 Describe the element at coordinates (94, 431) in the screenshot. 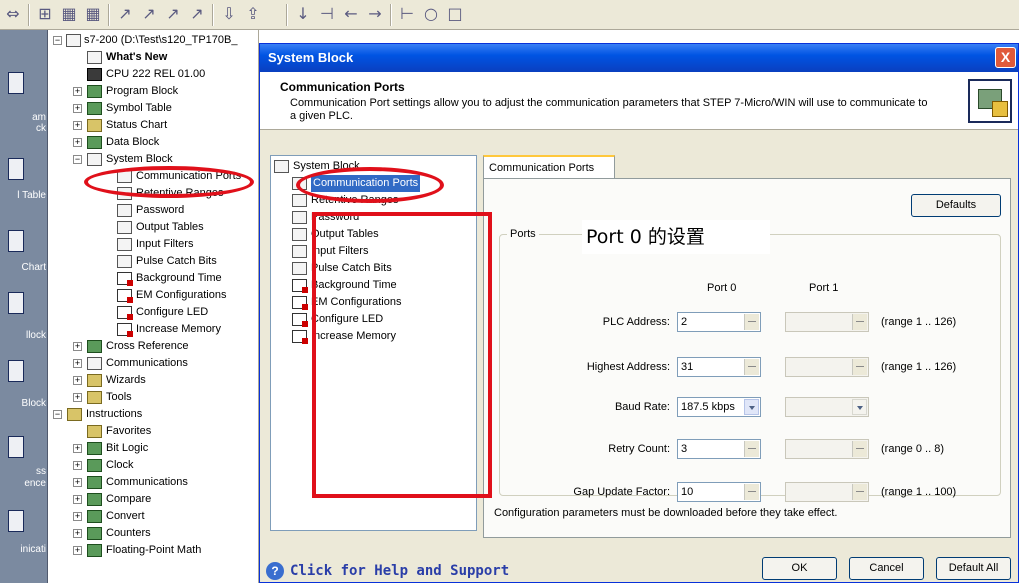

I see `favorites-icon` at that location.